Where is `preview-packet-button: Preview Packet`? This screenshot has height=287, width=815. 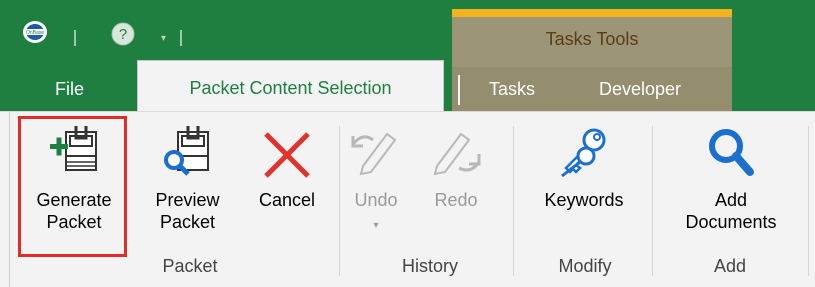 preview-packet-button: Preview Packet is located at coordinates (187, 172).